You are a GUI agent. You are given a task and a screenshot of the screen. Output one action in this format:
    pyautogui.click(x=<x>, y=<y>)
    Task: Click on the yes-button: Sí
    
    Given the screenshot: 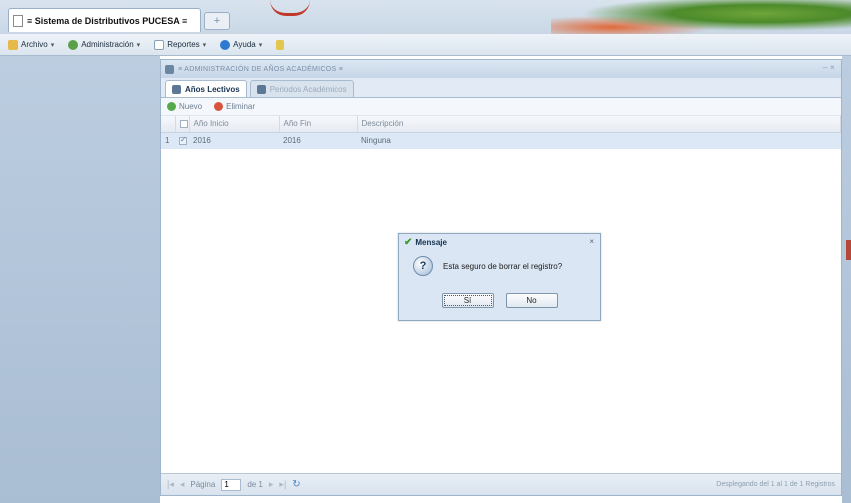 What is the action you would take?
    pyautogui.click(x=467, y=300)
    